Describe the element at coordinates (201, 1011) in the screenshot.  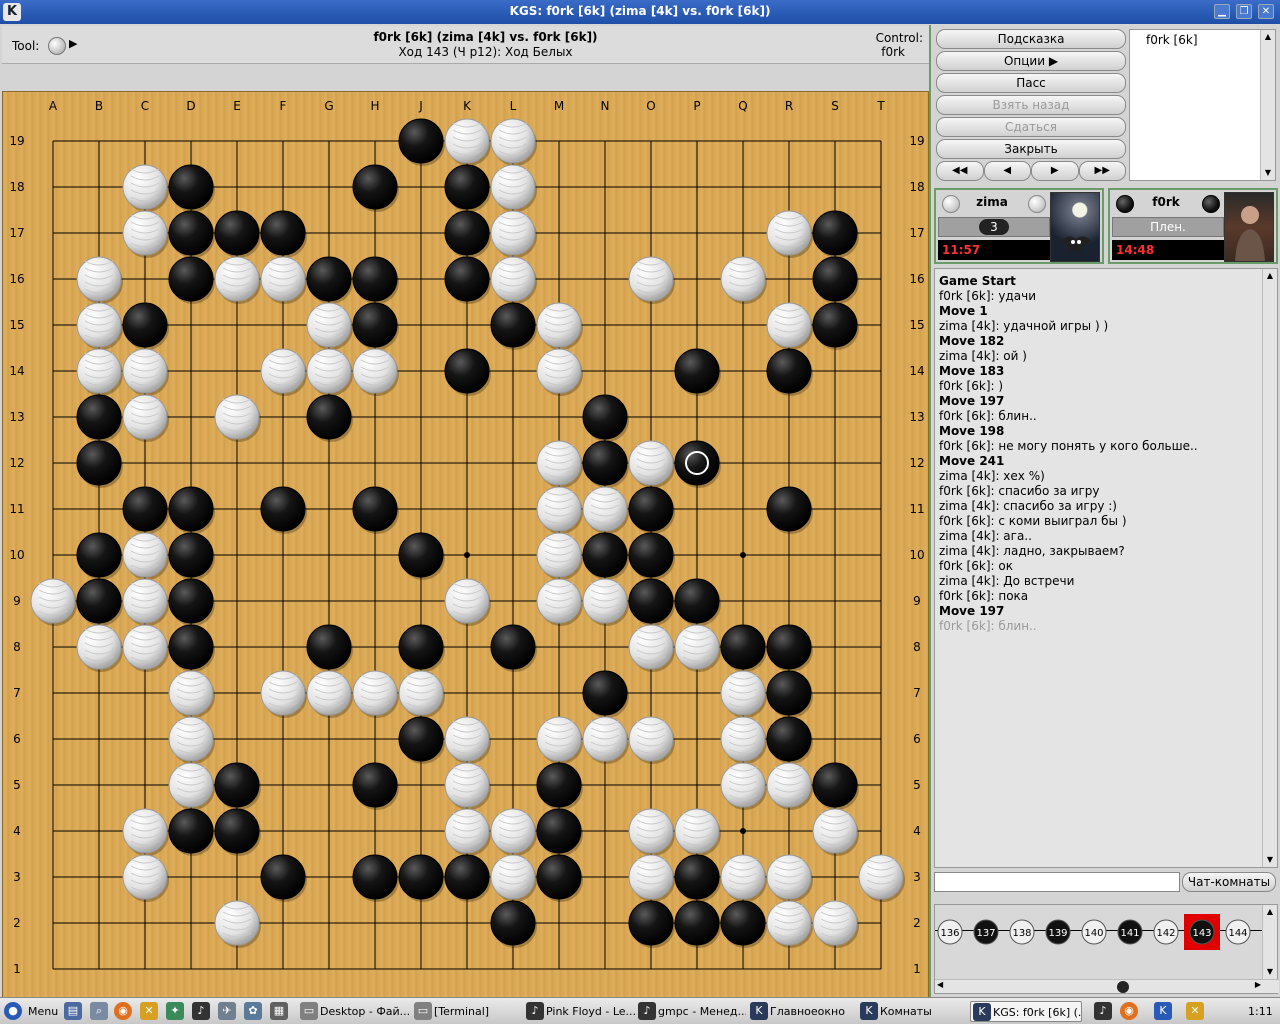
I see `music-icon: ♪` at that location.